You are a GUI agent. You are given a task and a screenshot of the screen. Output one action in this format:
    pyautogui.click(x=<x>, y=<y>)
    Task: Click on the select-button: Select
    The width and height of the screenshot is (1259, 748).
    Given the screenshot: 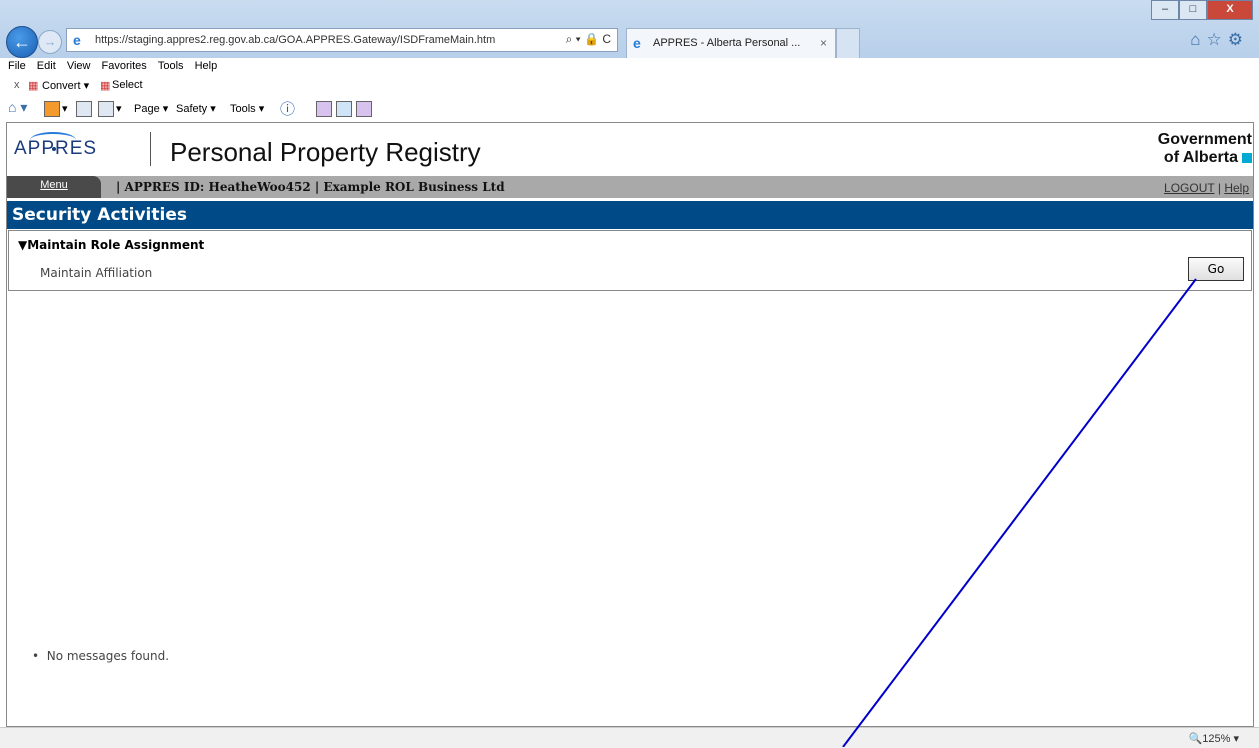 What is the action you would take?
    pyautogui.click(x=127, y=85)
    